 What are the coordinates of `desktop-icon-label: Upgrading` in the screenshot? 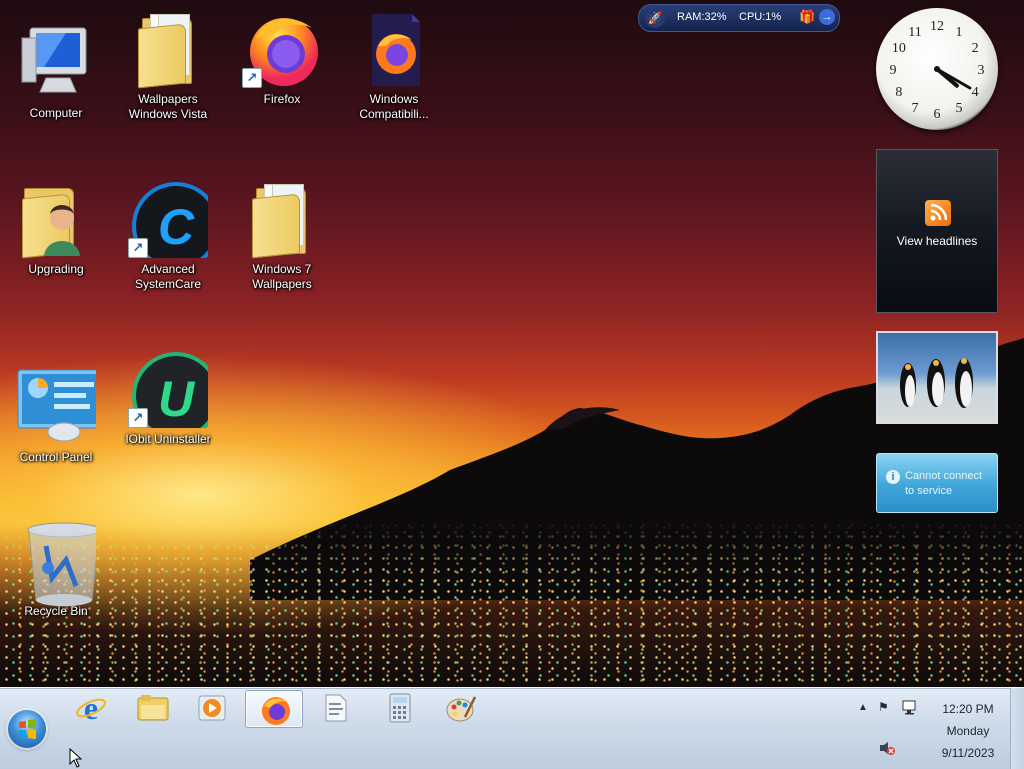 It's located at (56, 269).